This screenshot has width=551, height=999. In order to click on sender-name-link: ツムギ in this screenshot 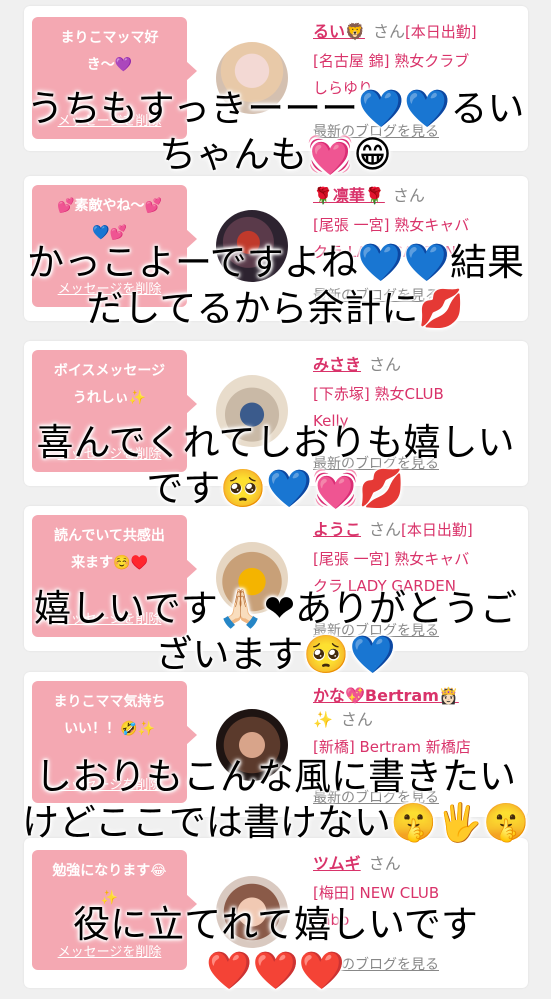, I will do `click(337, 863)`.